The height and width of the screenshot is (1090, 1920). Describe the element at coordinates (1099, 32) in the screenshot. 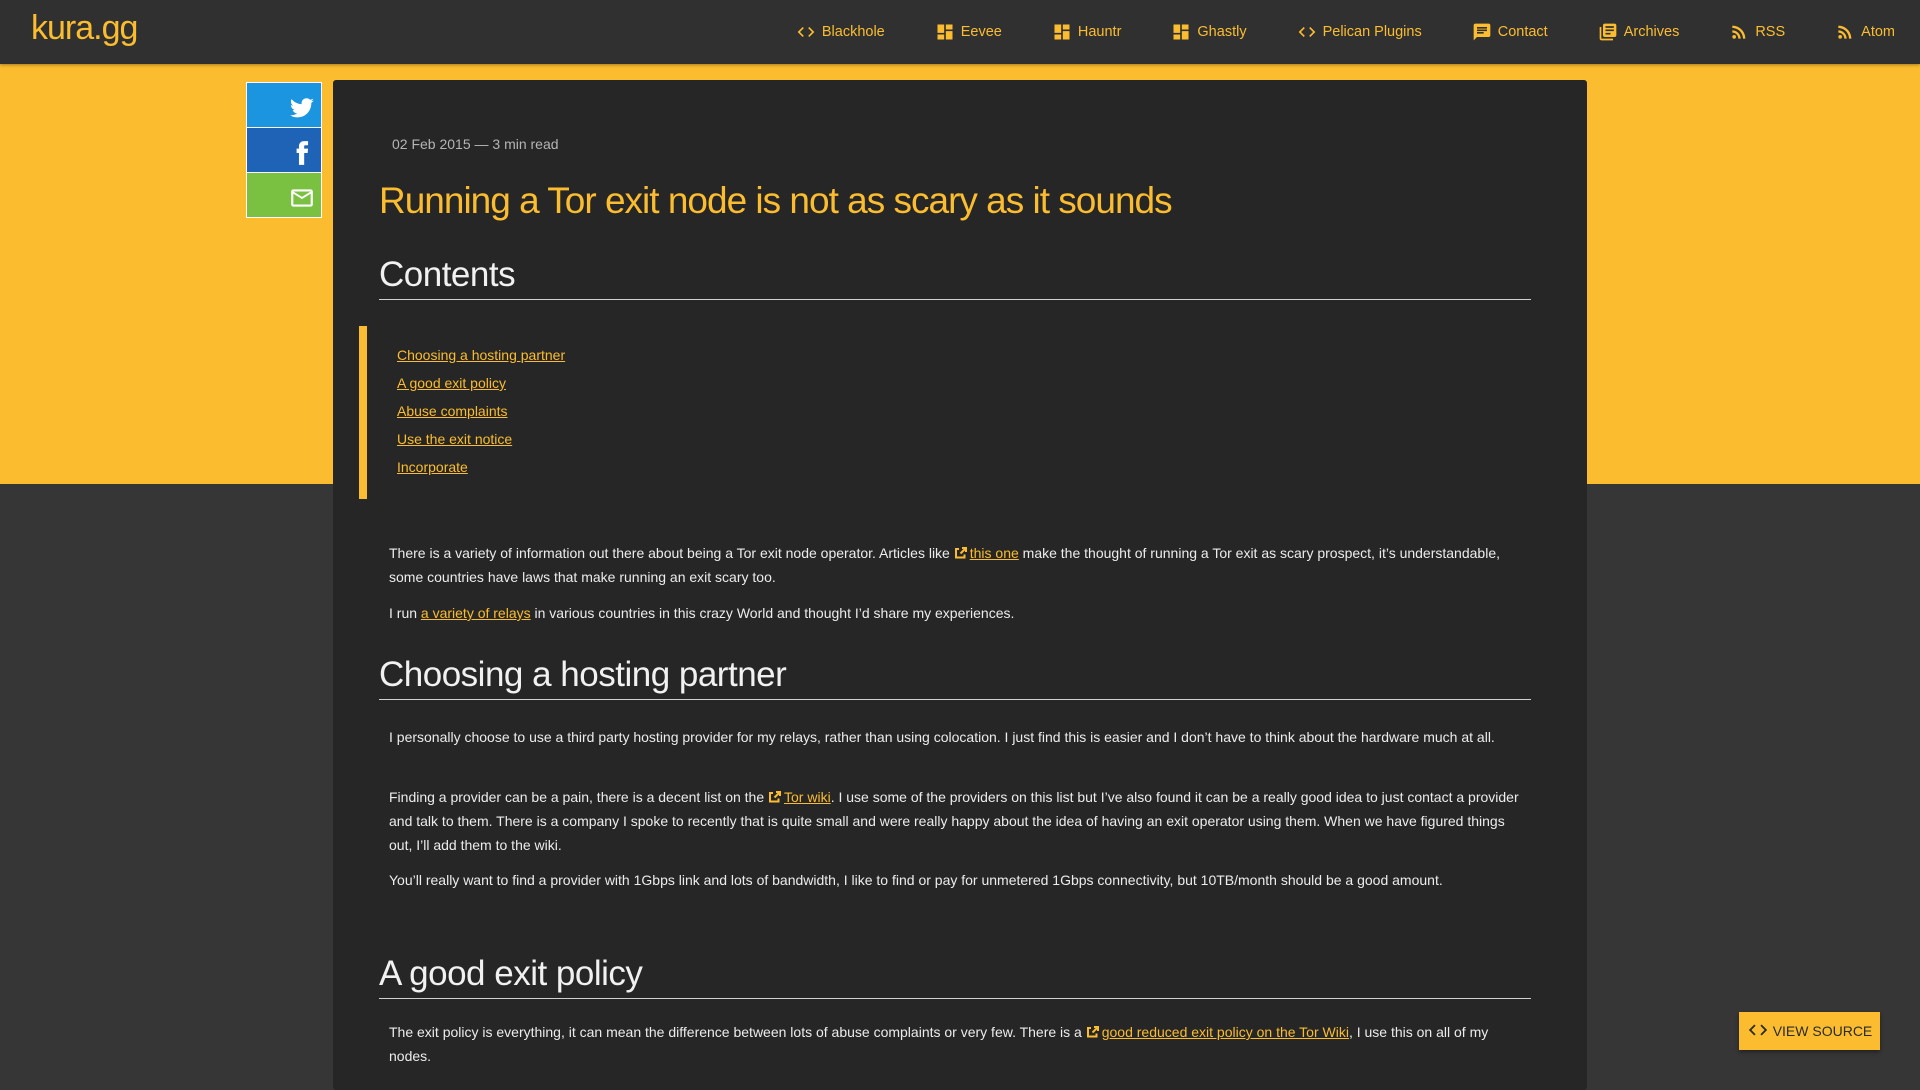

I see `nav-label: Hauntr` at that location.